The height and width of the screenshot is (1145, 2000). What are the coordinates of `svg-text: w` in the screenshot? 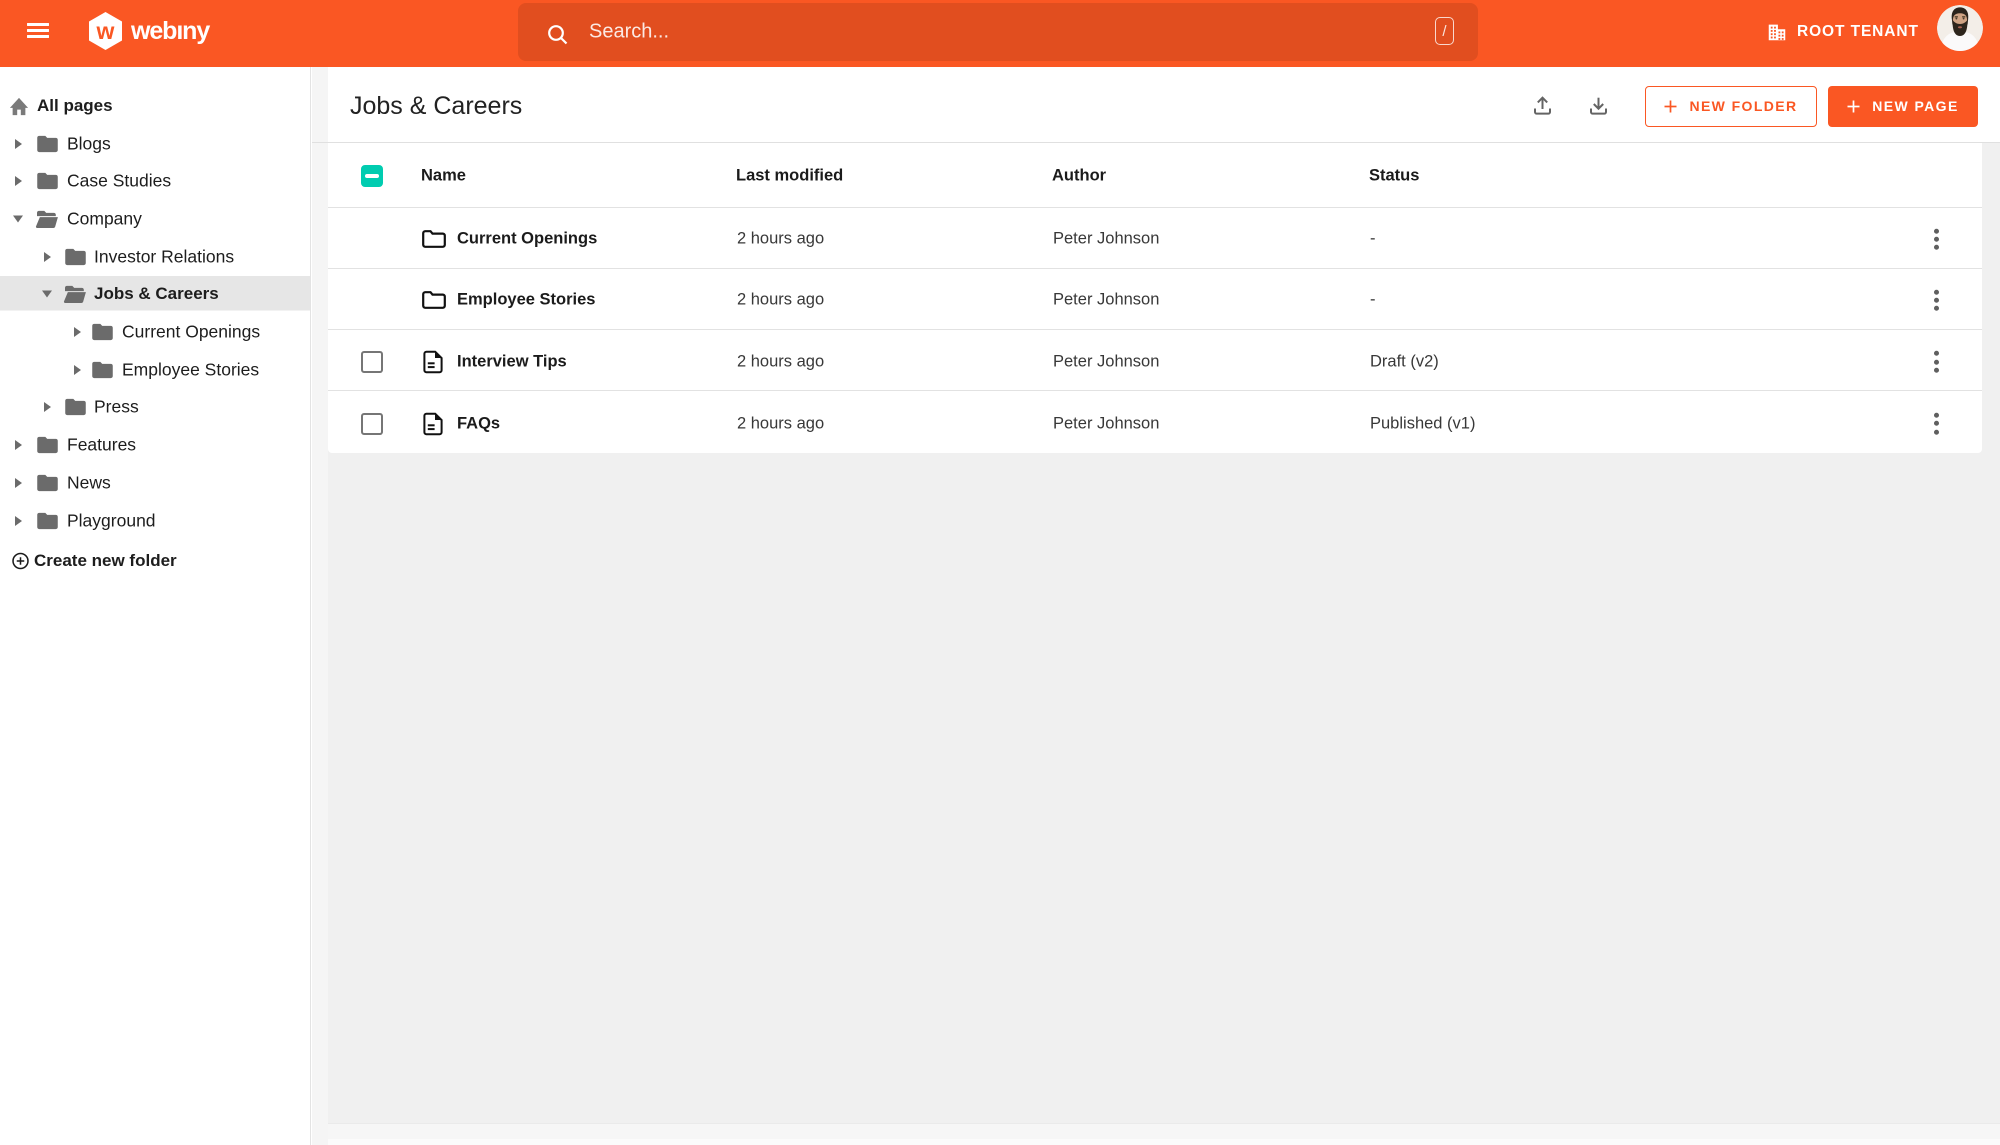 It's located at (105, 31).